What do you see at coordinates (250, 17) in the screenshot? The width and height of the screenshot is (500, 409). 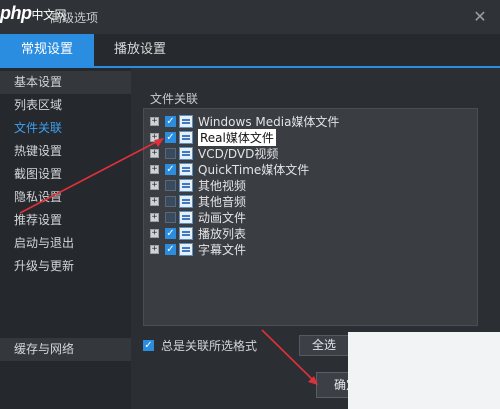 I see `title-bar: php中文网 高级选项 ✕` at bounding box center [250, 17].